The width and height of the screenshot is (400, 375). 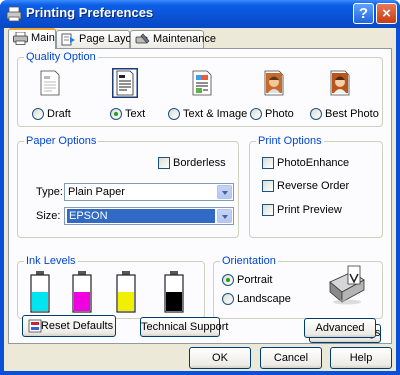 I want to click on print-preview-checkbox, so click(x=268, y=210).